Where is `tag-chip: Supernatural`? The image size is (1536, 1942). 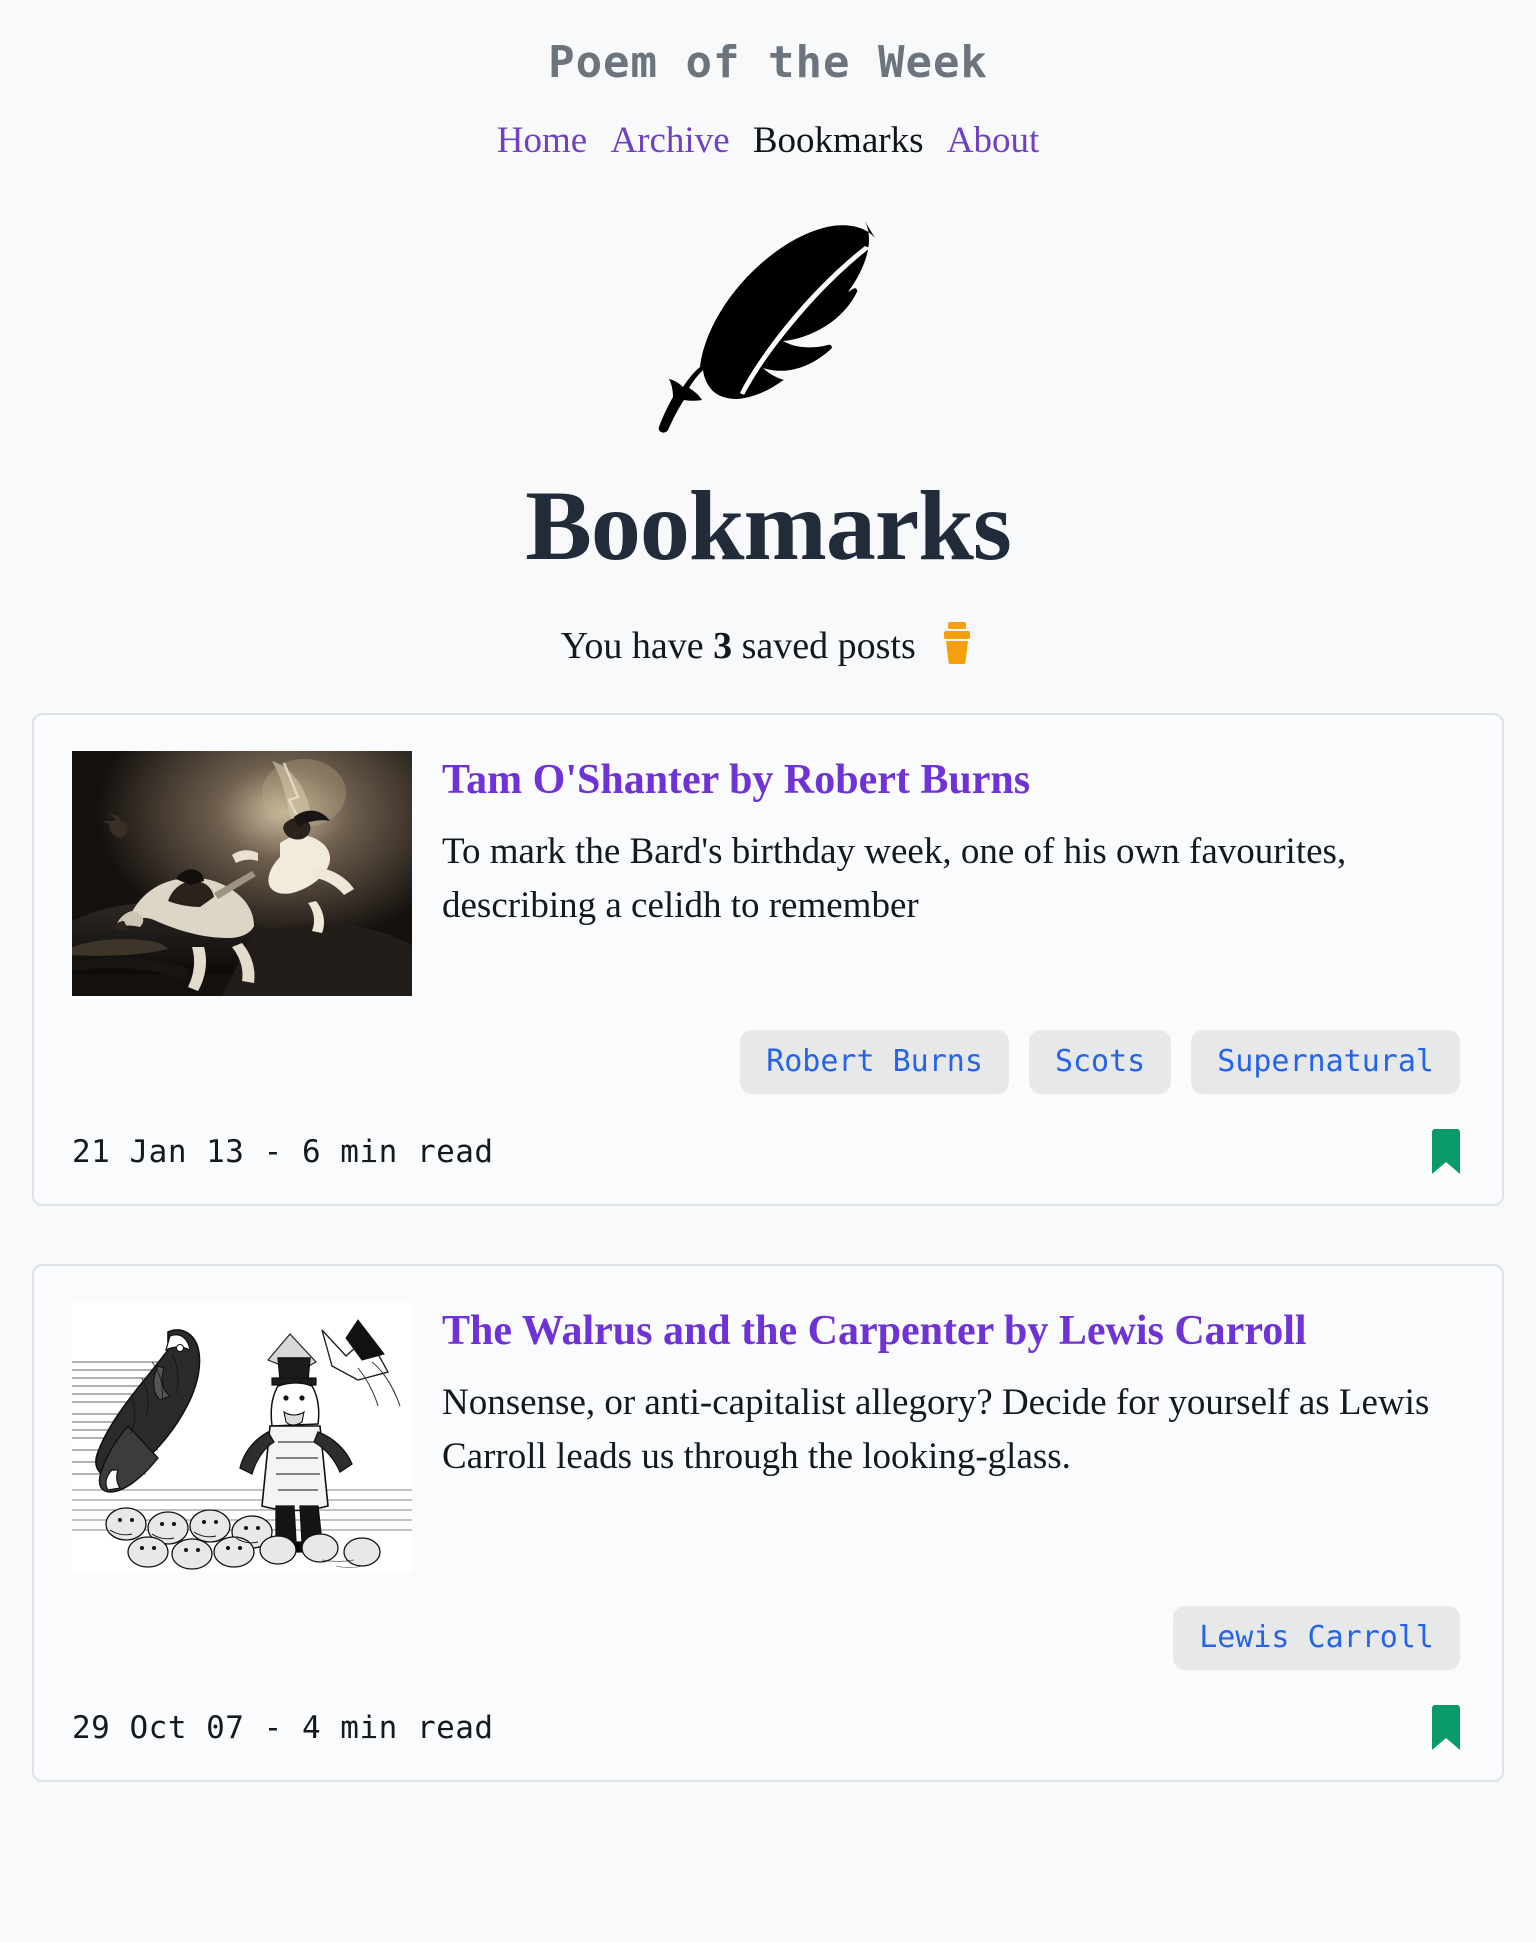 tag-chip: Supernatural is located at coordinates (1325, 1061).